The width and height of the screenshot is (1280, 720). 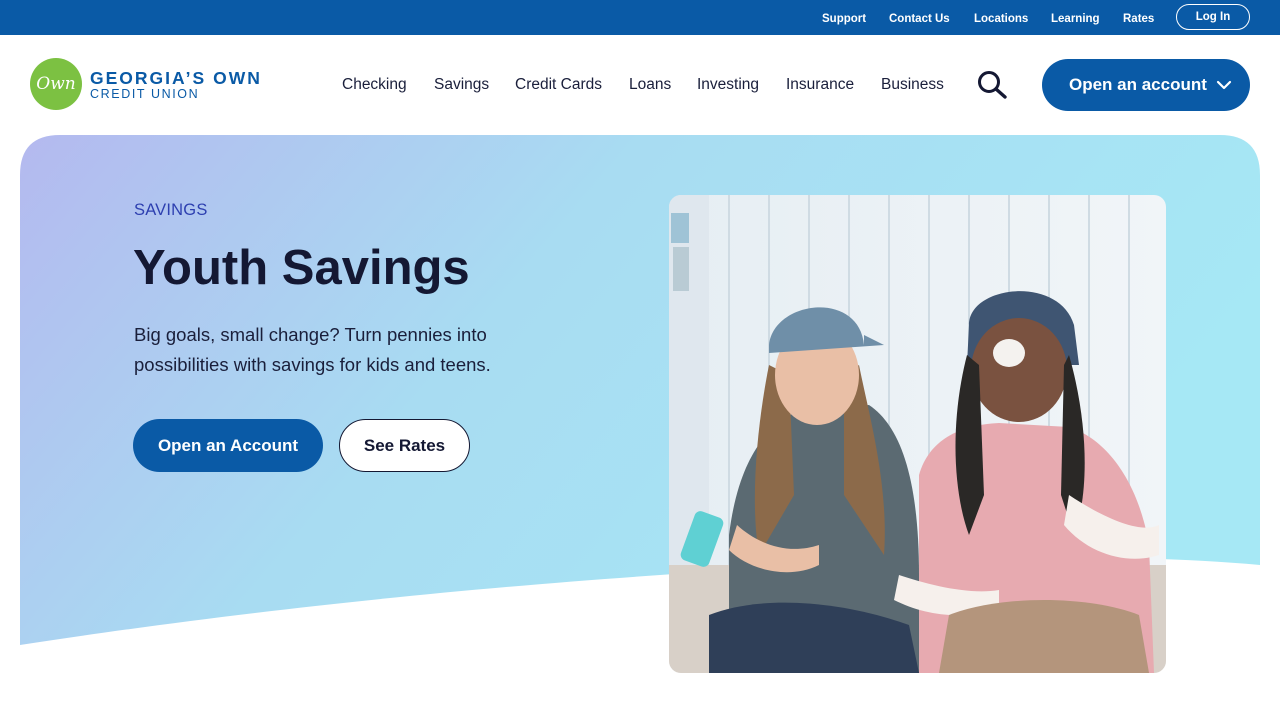 I want to click on nav-item-credit-cards: Credit Cards, so click(x=558, y=84).